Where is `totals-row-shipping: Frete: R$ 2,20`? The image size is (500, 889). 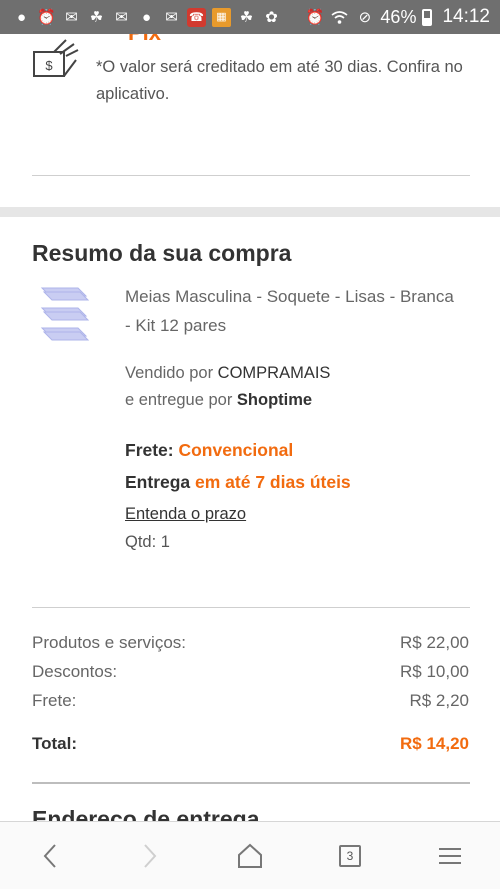
totals-row-shipping: Frete: R$ 2,20 is located at coordinates (250, 701).